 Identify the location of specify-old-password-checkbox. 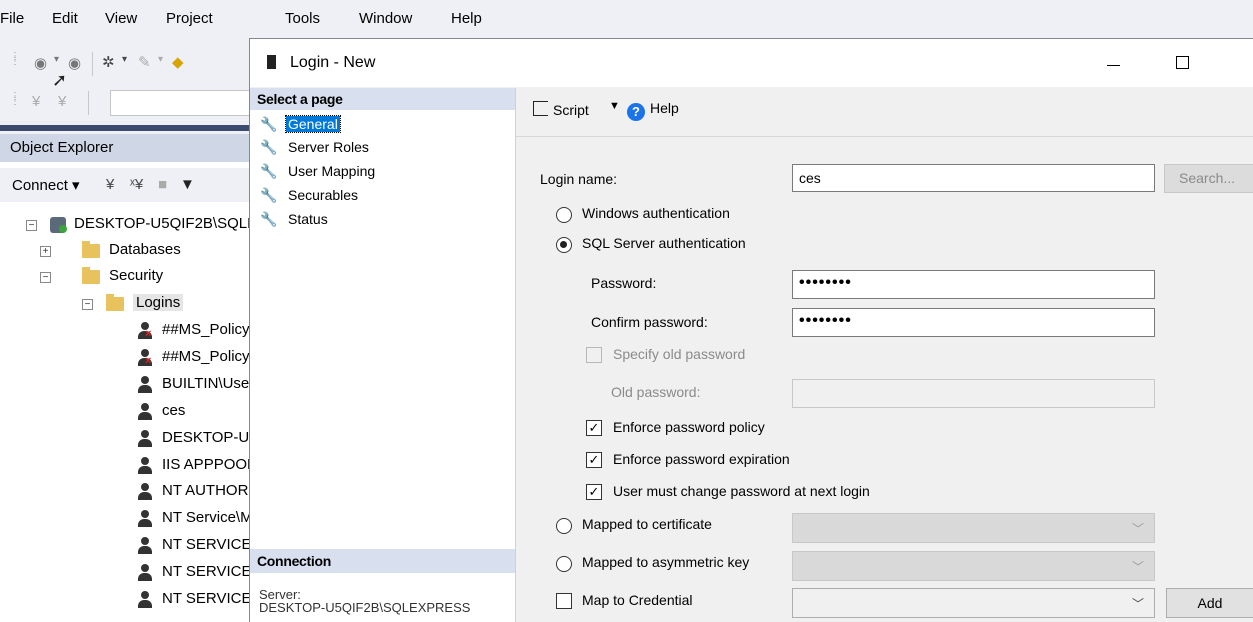
(594, 355).